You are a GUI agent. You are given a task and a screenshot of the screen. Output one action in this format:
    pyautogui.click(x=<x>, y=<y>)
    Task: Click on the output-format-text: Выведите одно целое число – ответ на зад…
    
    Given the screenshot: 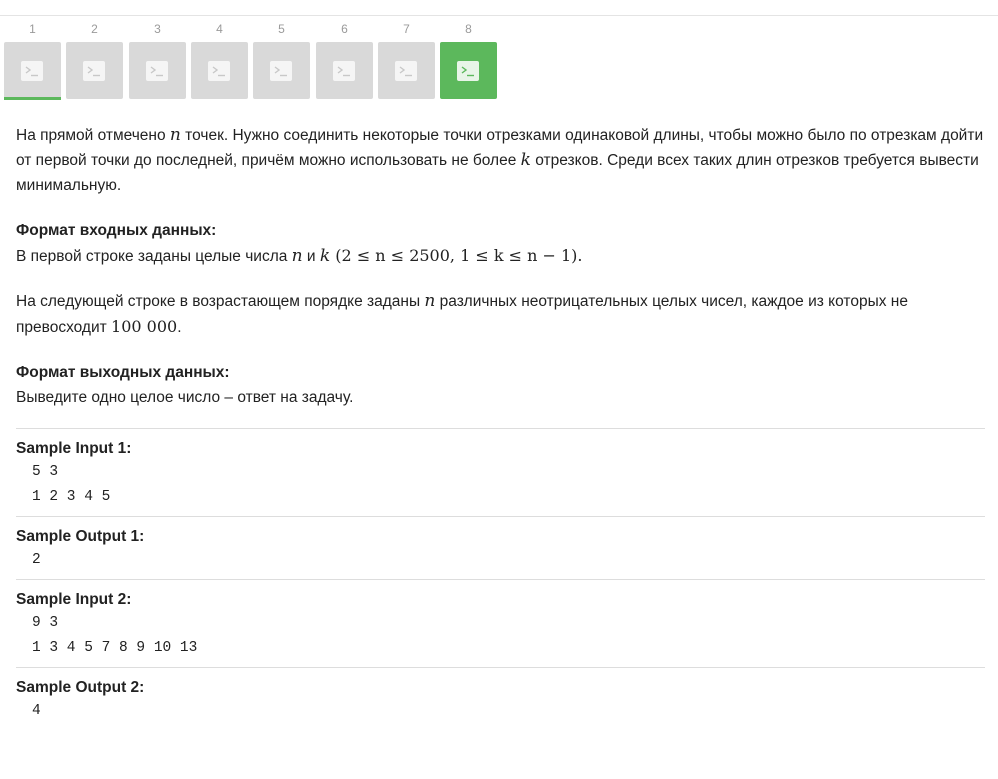 What is the action you would take?
    pyautogui.click(x=185, y=397)
    